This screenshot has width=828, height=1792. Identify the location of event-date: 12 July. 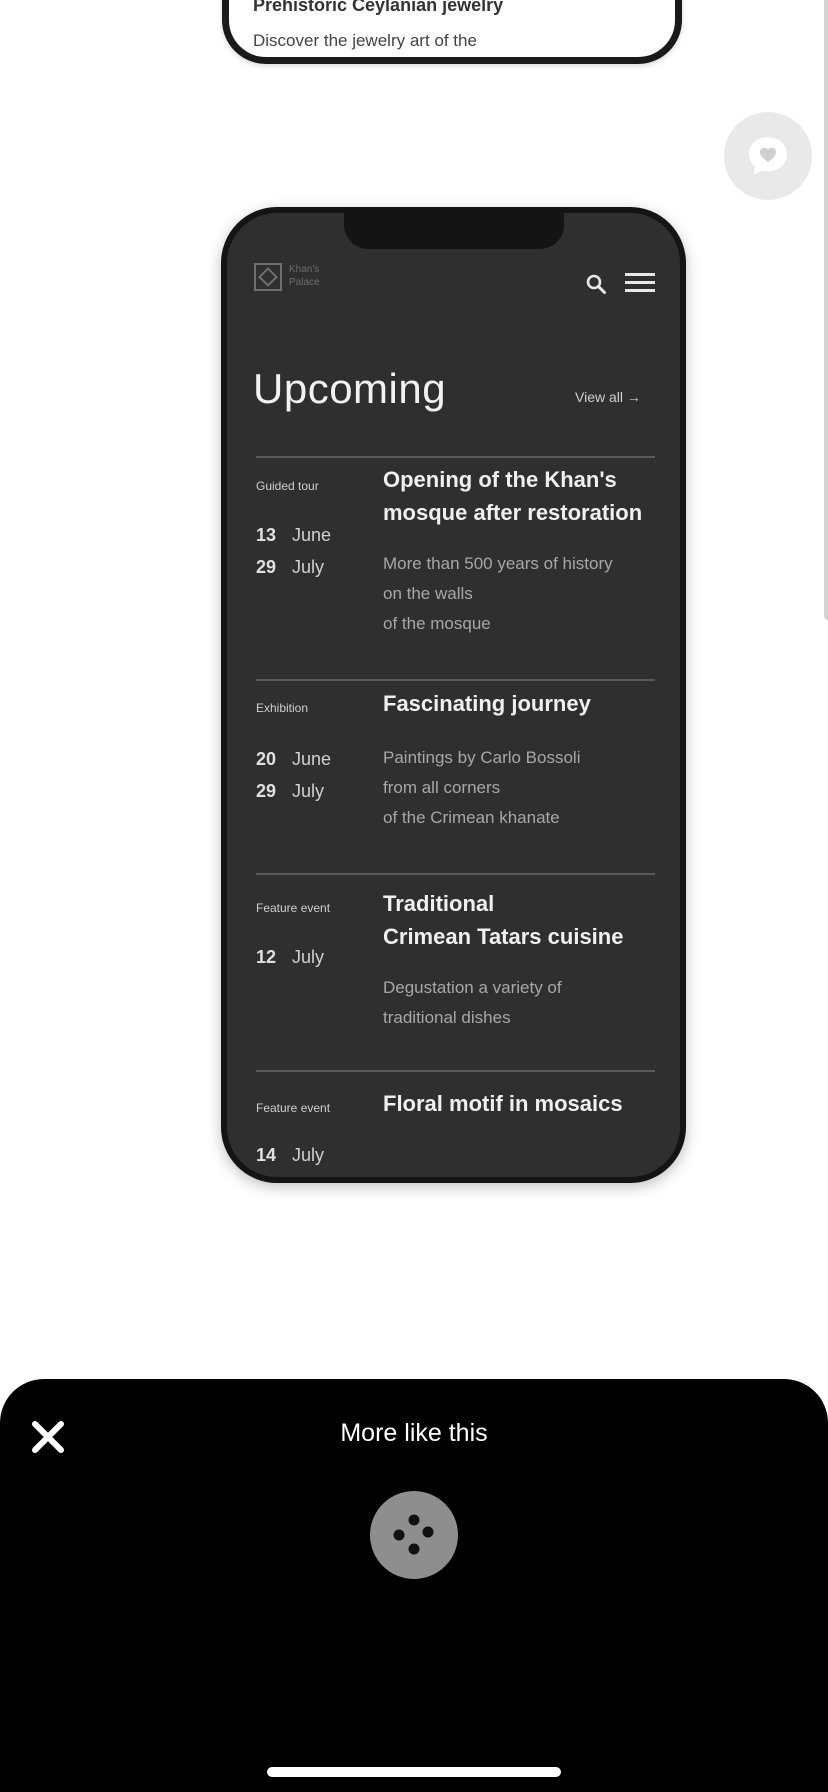
(290, 957).